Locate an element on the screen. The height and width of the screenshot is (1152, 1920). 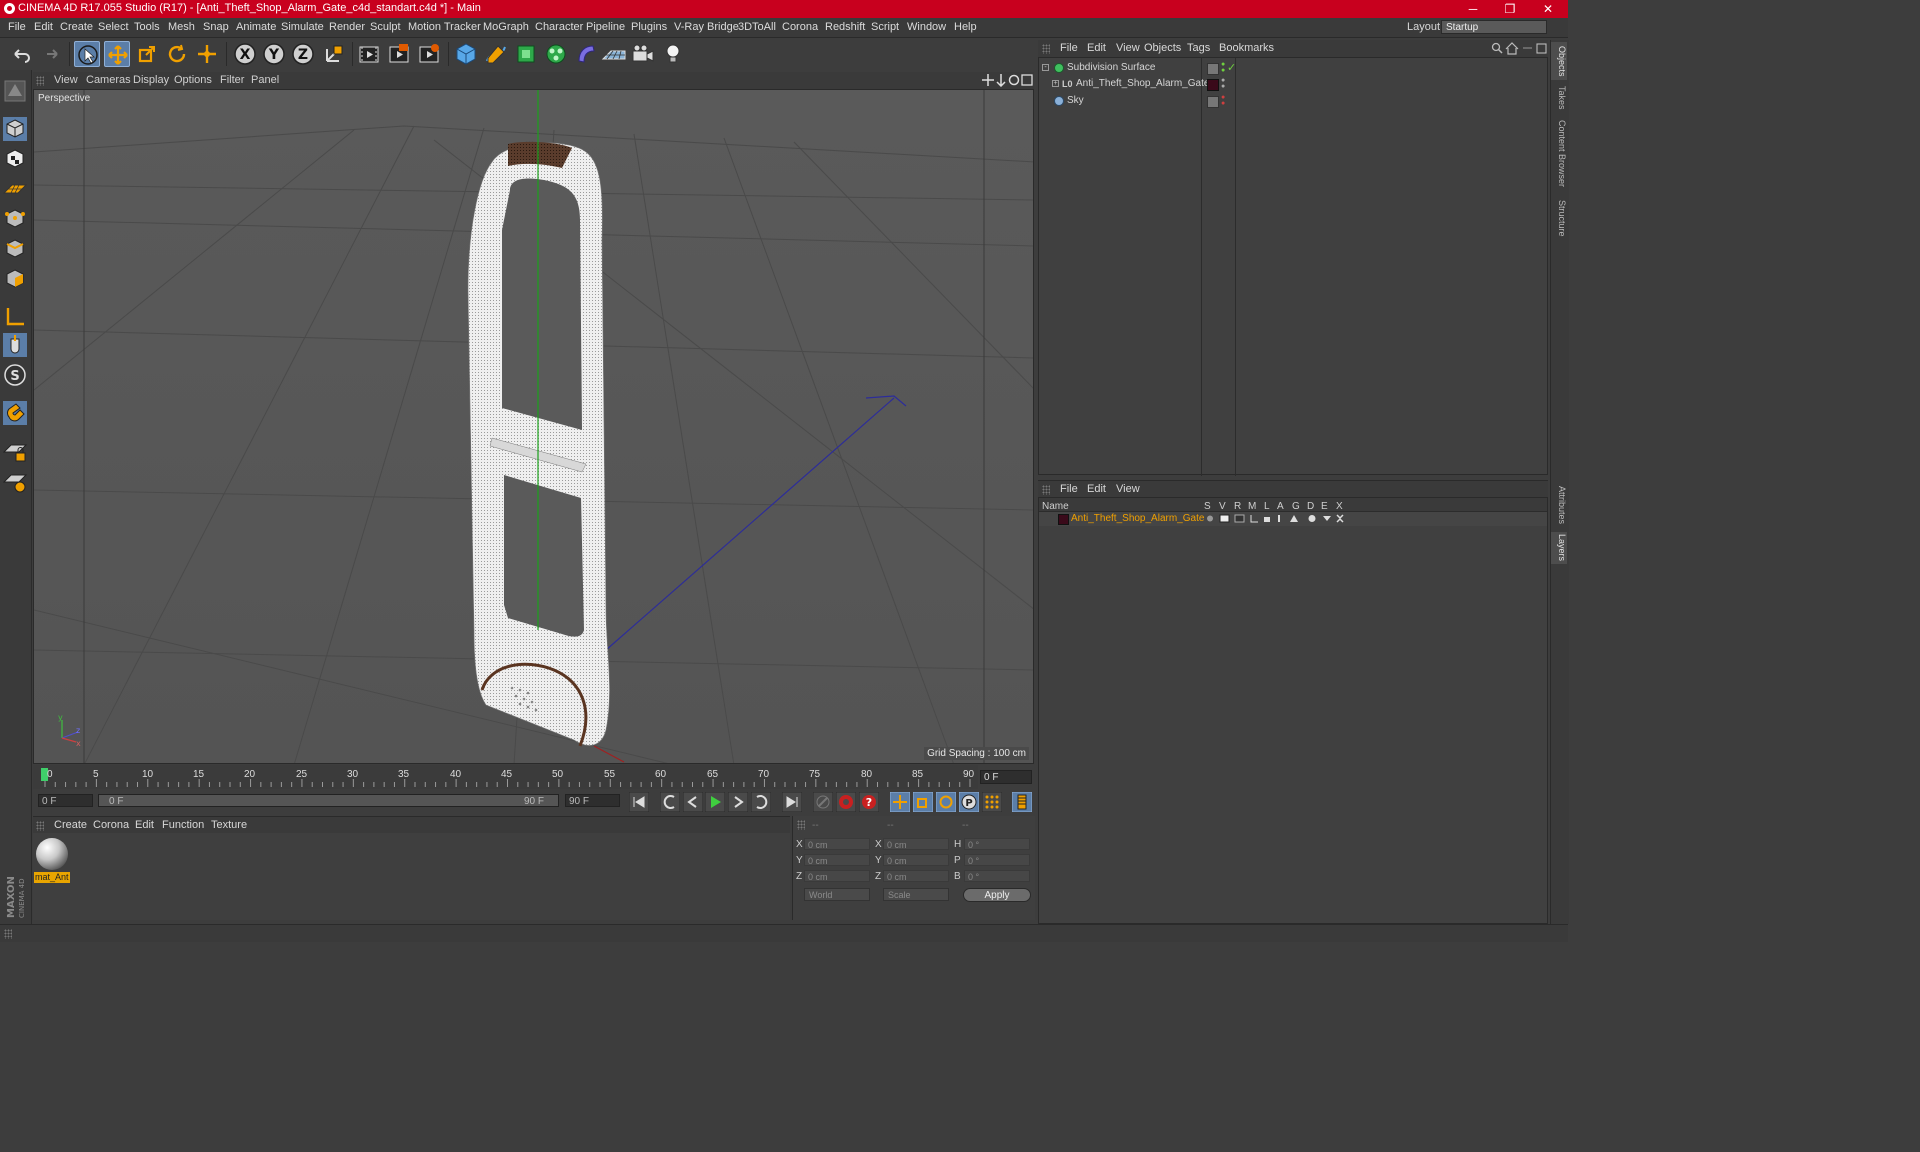
locked-workplane-icon is located at coordinates (15, 451).